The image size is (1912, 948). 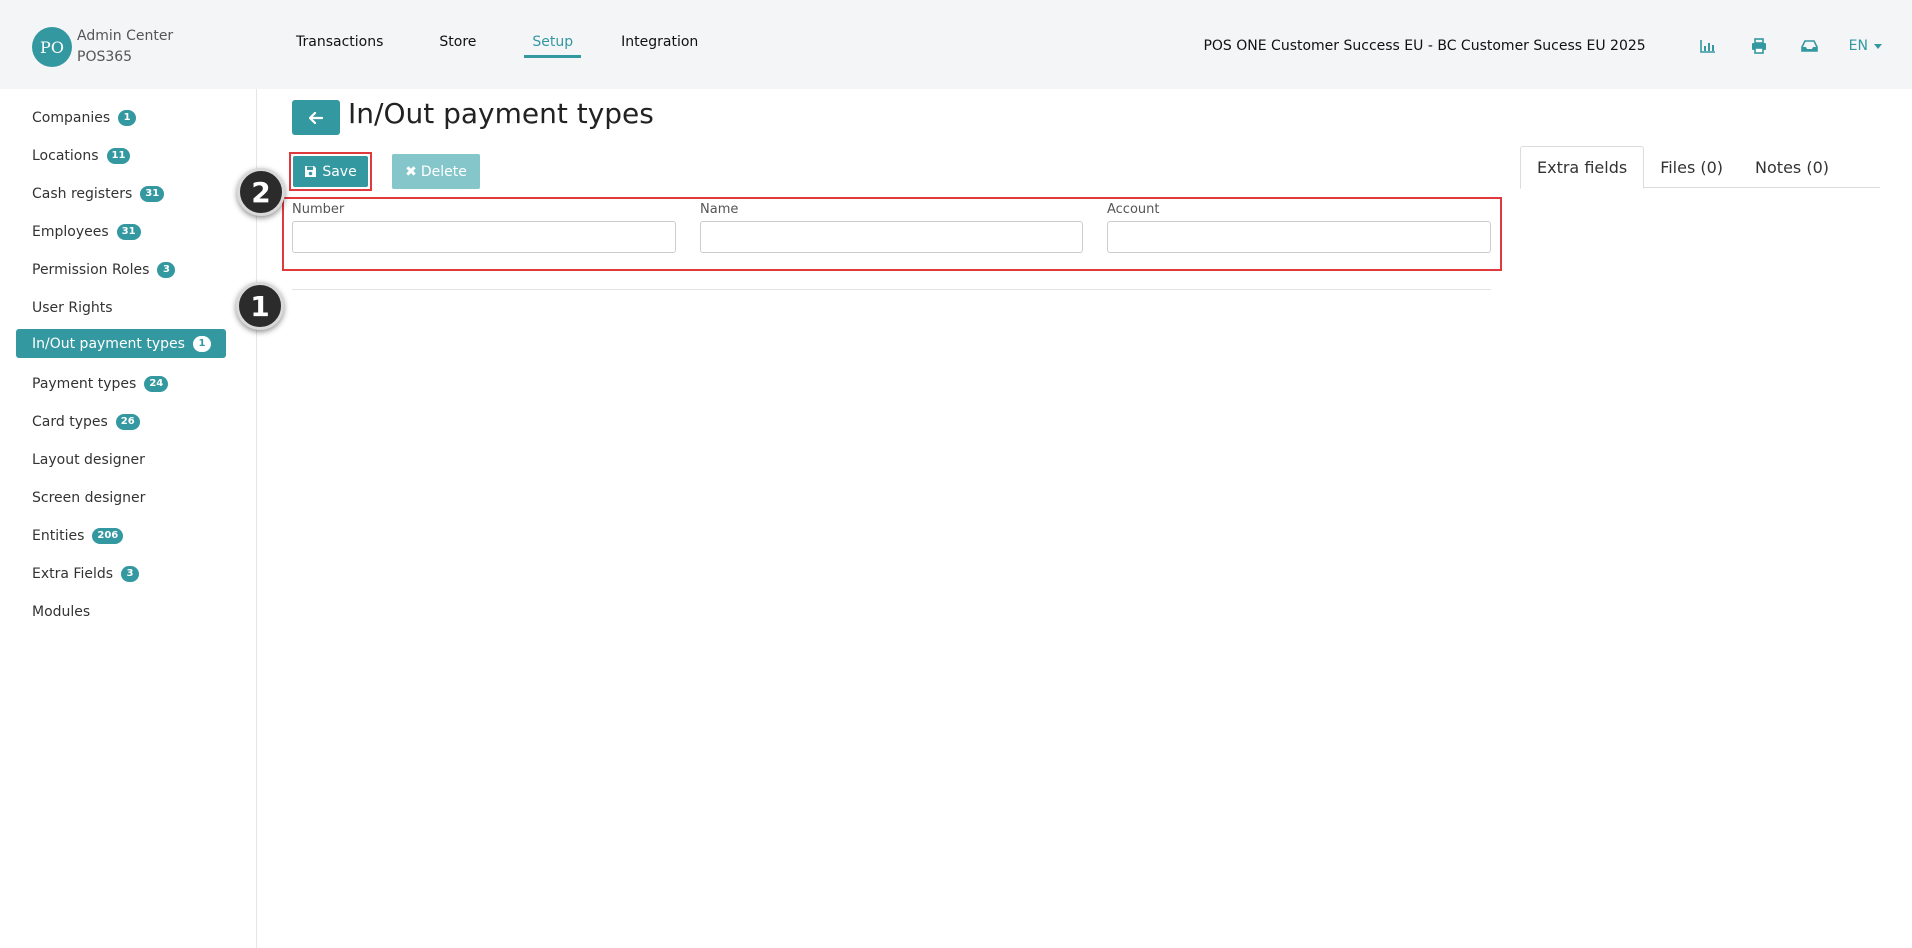 I want to click on sidebar-item-card-types: Card types 26, so click(x=121, y=421).